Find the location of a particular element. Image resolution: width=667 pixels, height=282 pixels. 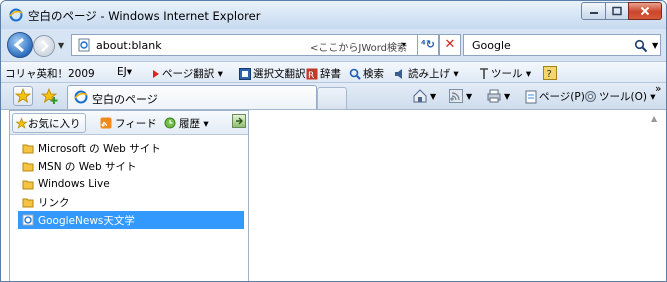

stop-button: ✕ is located at coordinates (450, 45).